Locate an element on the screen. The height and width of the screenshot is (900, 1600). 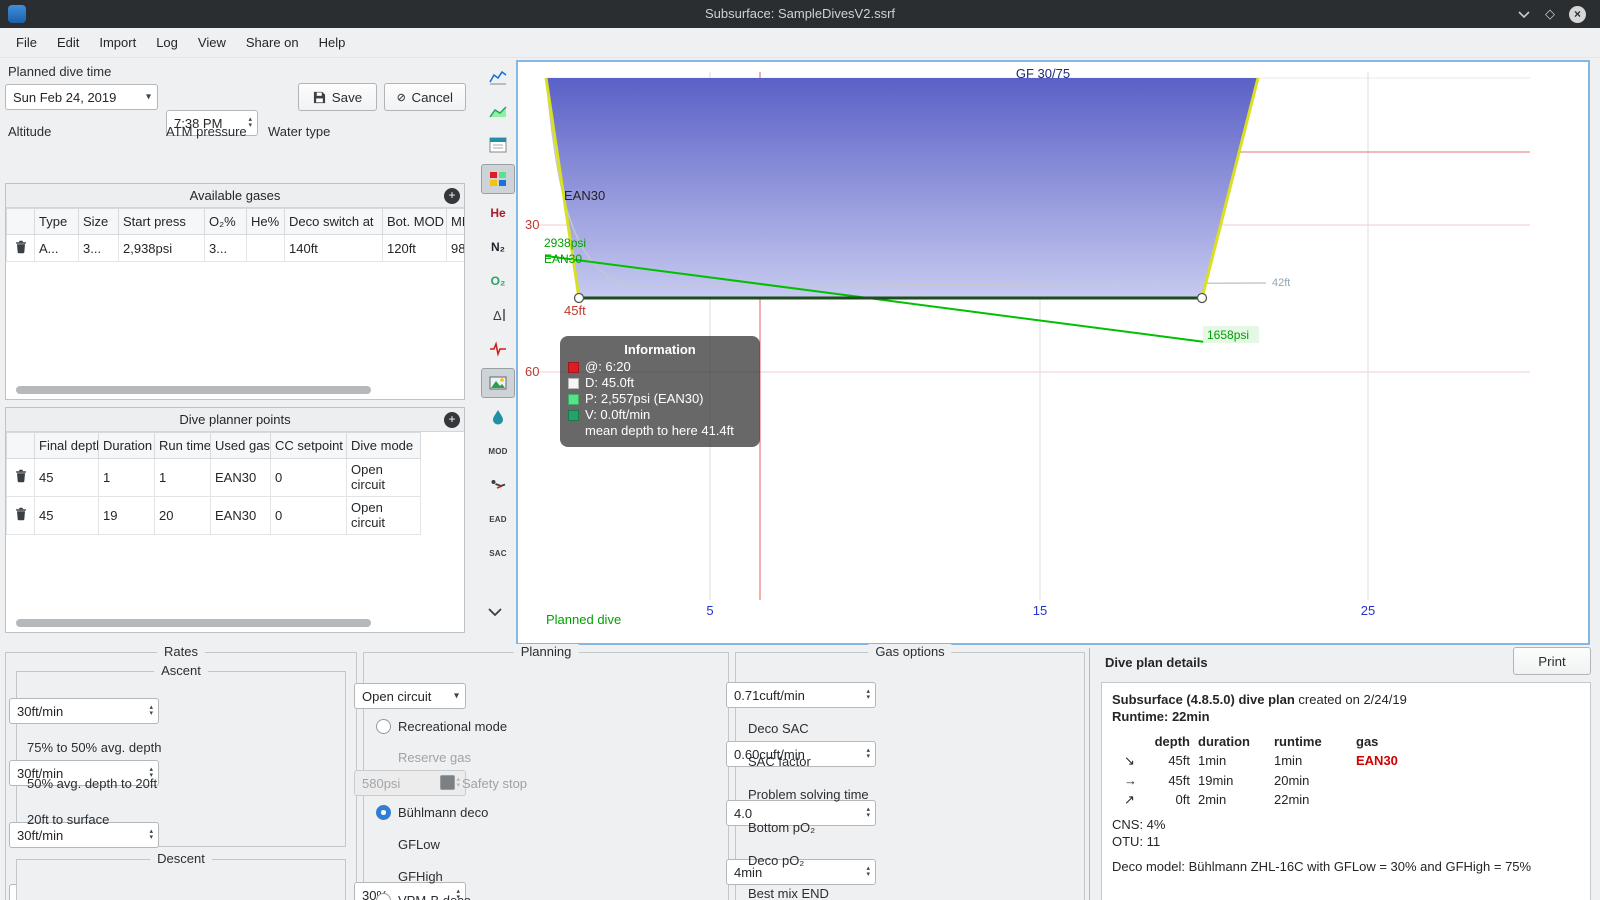
delete-gas-icon is located at coordinates (21, 247).